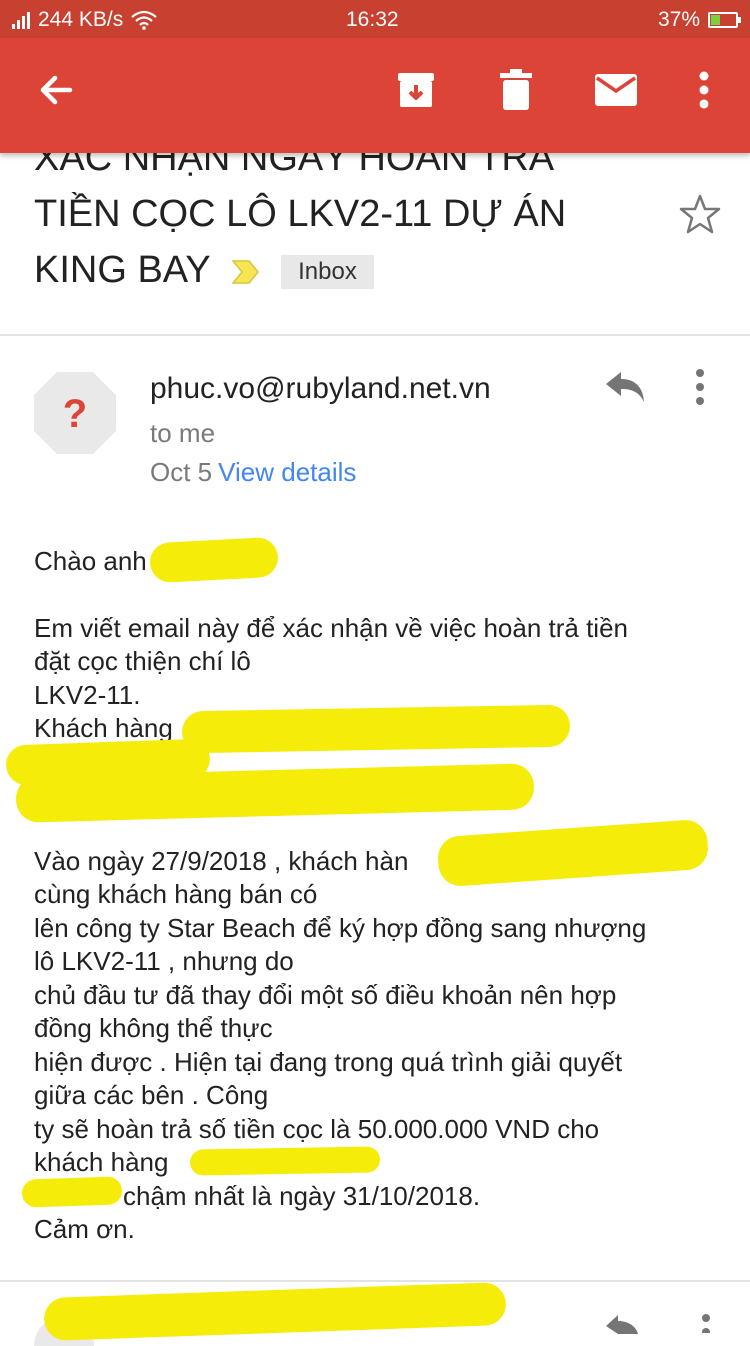 Image resolution: width=750 pixels, height=1346 pixels. I want to click on body-line: cùng khách hàng bán có, so click(176, 894).